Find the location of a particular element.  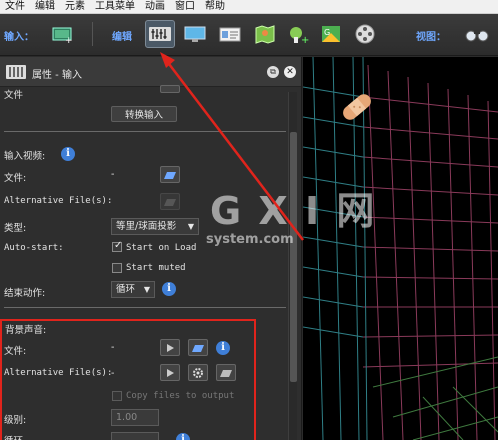

properties-button is located at coordinates (160, 34).